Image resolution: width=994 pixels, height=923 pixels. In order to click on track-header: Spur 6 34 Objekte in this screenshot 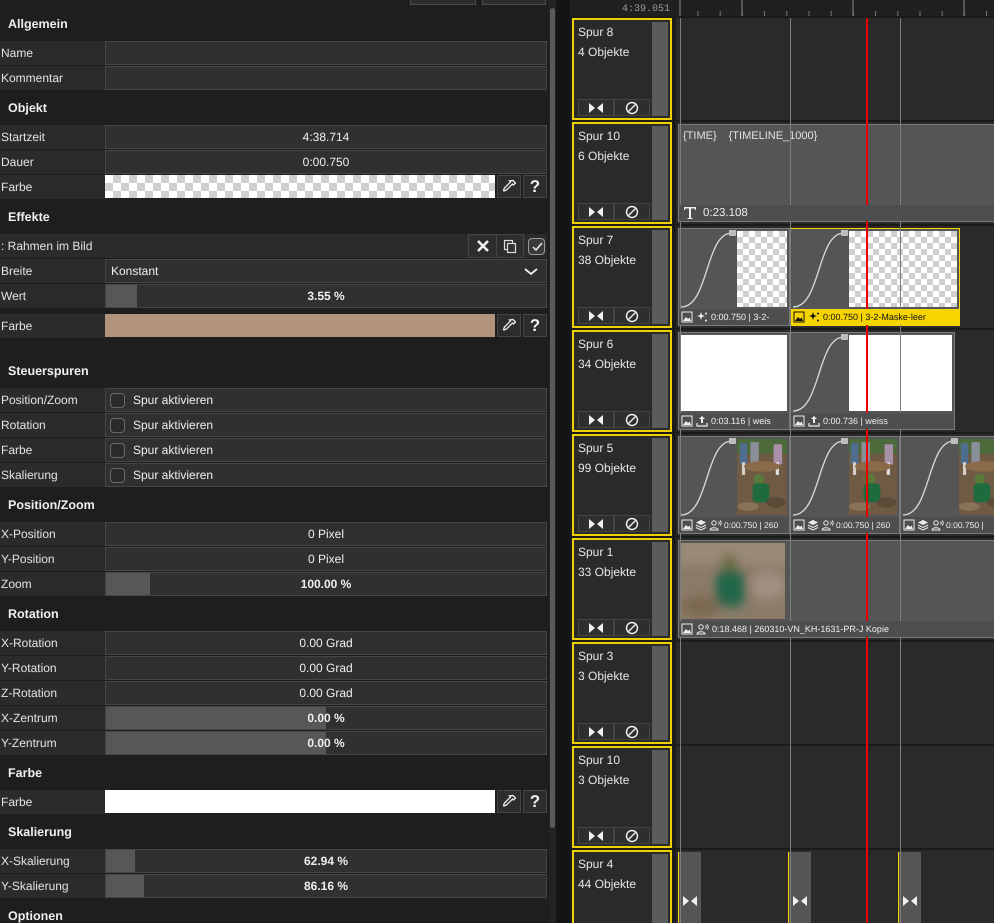, I will do `click(622, 381)`.